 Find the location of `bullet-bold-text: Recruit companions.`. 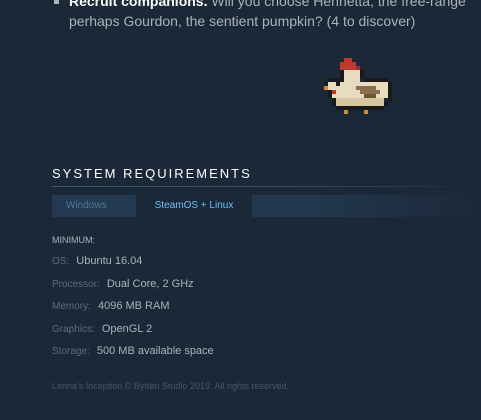

bullet-bold-text: Recruit companions. is located at coordinates (138, 4).